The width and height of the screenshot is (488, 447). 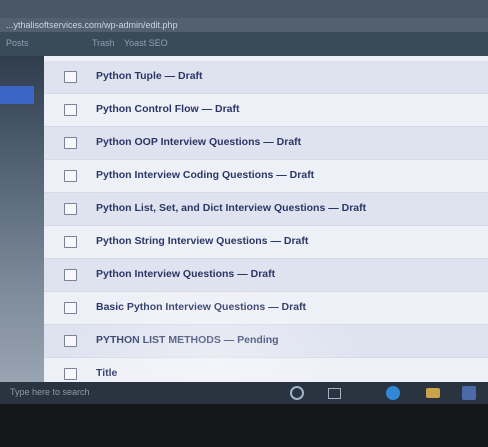 What do you see at coordinates (266, 77) in the screenshot?
I see `post-row: Python Tuple — Draft` at bounding box center [266, 77].